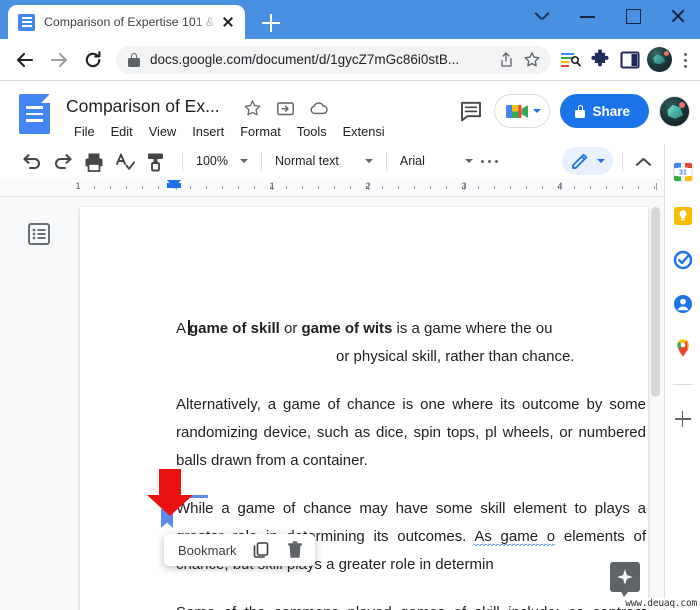 The image size is (700, 610). I want to click on reload-icon, so click(93, 60).